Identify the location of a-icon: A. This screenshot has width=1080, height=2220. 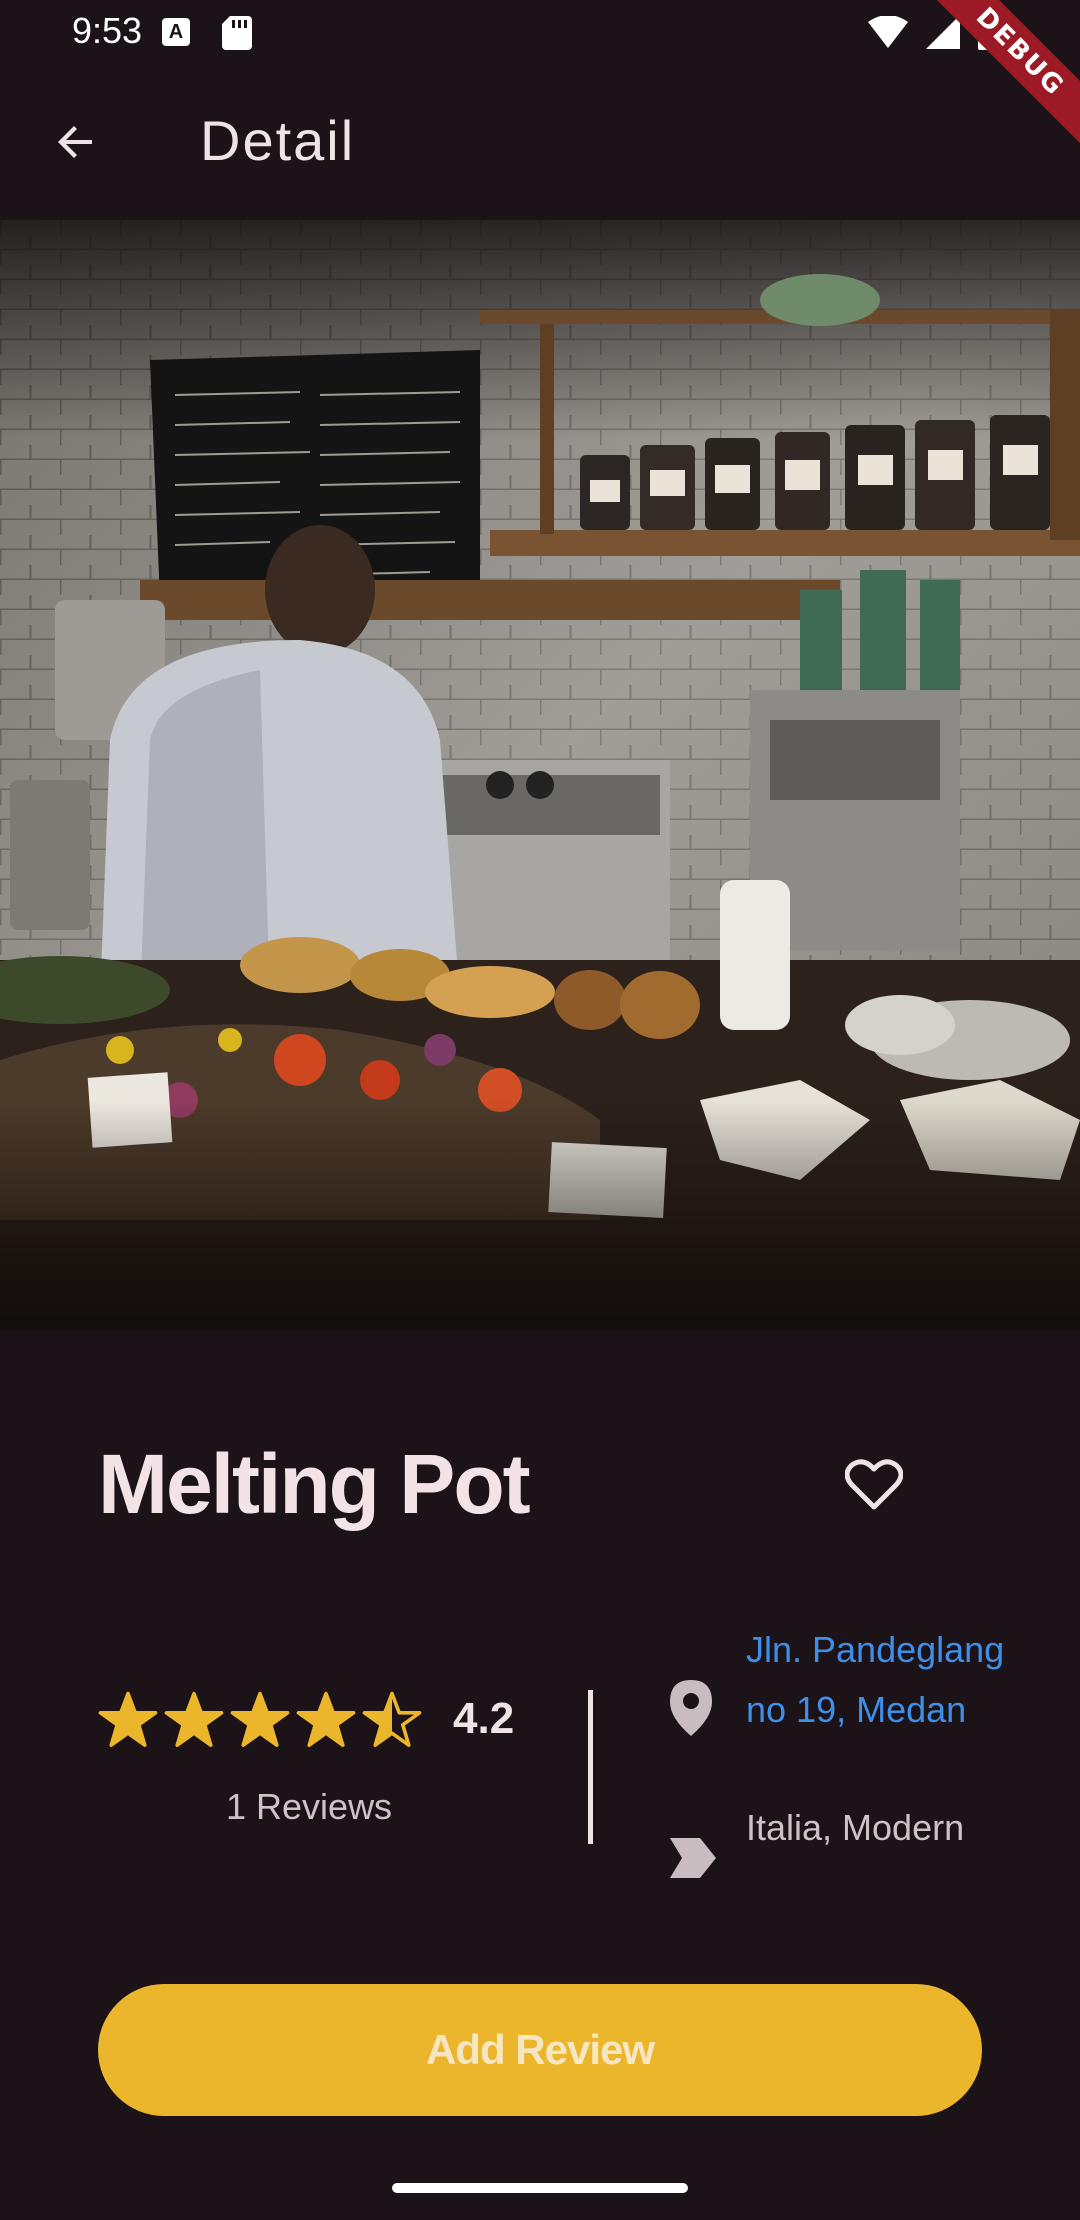
(176, 32).